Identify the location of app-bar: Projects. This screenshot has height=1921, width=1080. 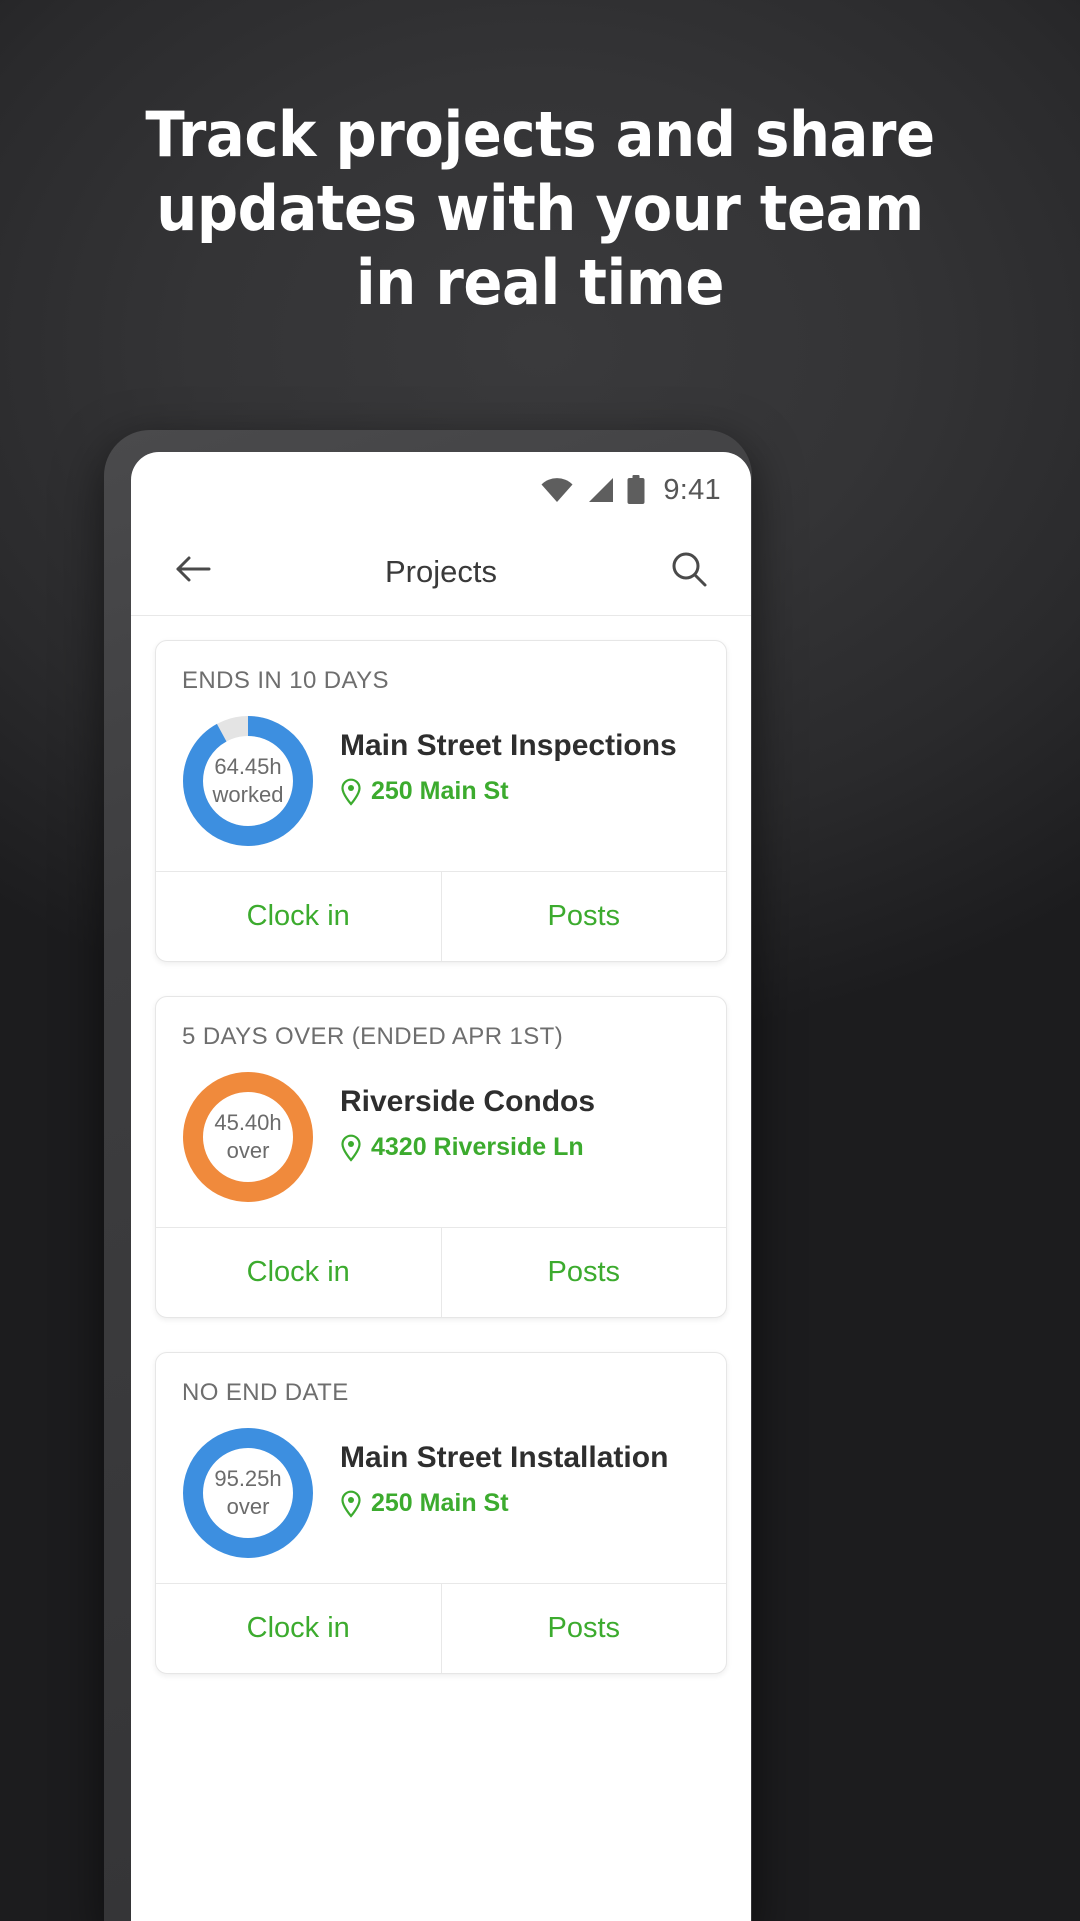
(441, 572).